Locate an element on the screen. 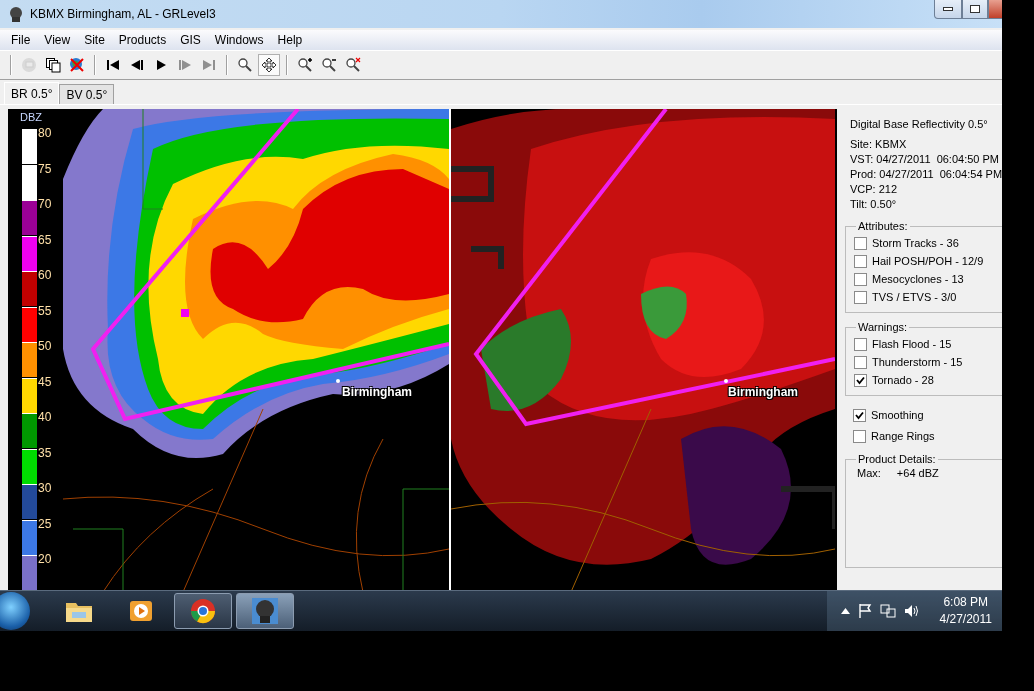 This screenshot has height=691, width=1034. flag-icon is located at coordinates (864, 611).